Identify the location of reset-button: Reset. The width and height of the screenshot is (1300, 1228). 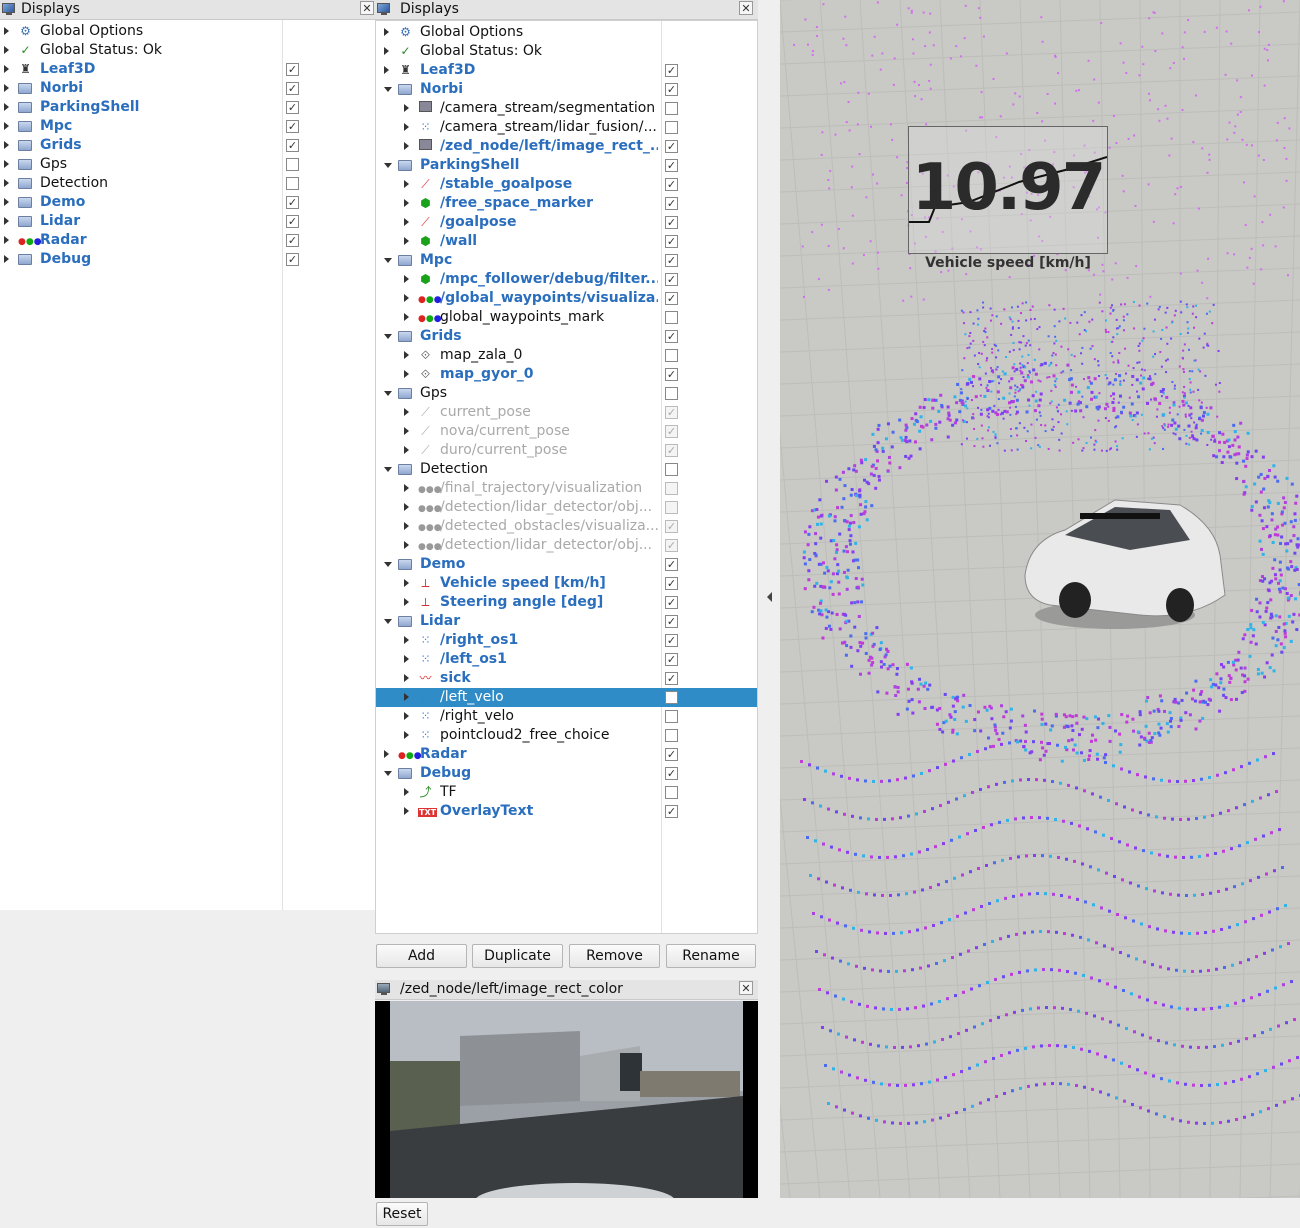
(402, 1214).